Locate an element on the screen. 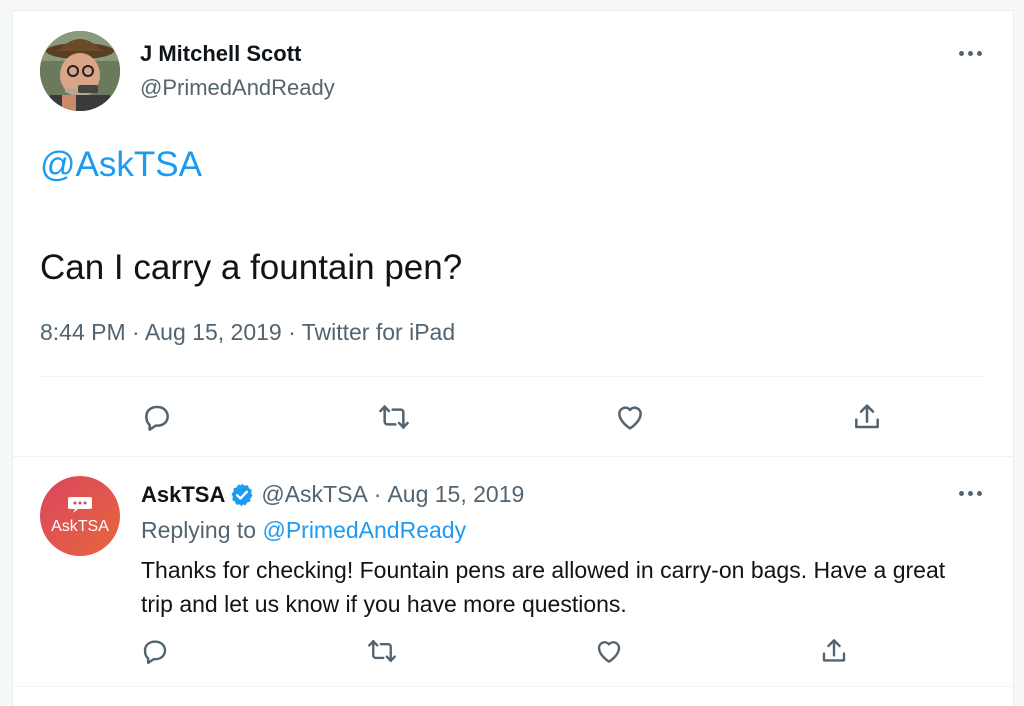 The height and width of the screenshot is (706, 1024). person-photo-icon is located at coordinates (80, 71).